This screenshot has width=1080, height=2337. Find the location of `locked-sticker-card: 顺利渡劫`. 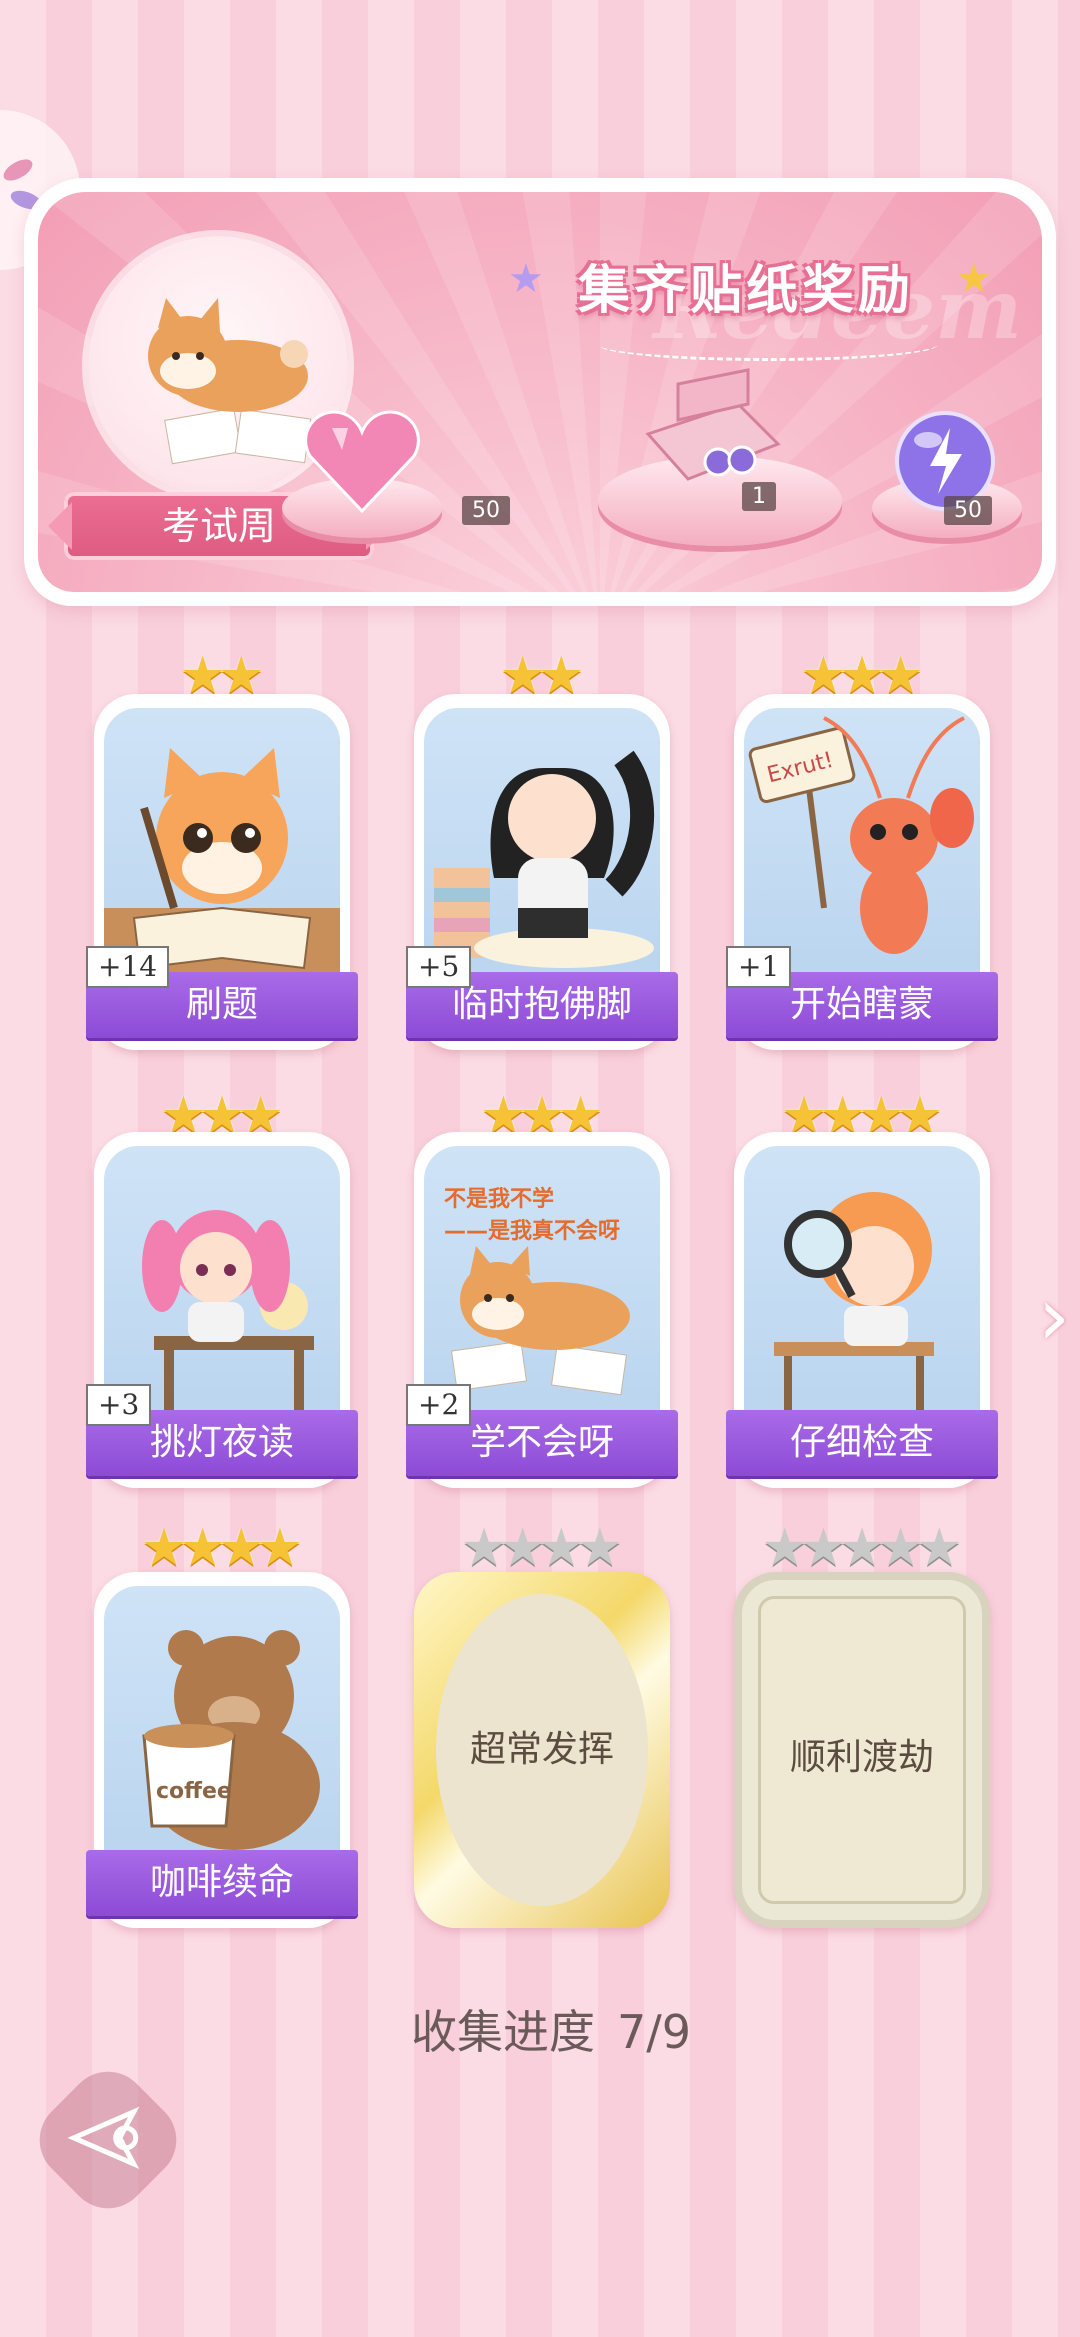

locked-sticker-card: 顺利渡劫 is located at coordinates (862, 1750).